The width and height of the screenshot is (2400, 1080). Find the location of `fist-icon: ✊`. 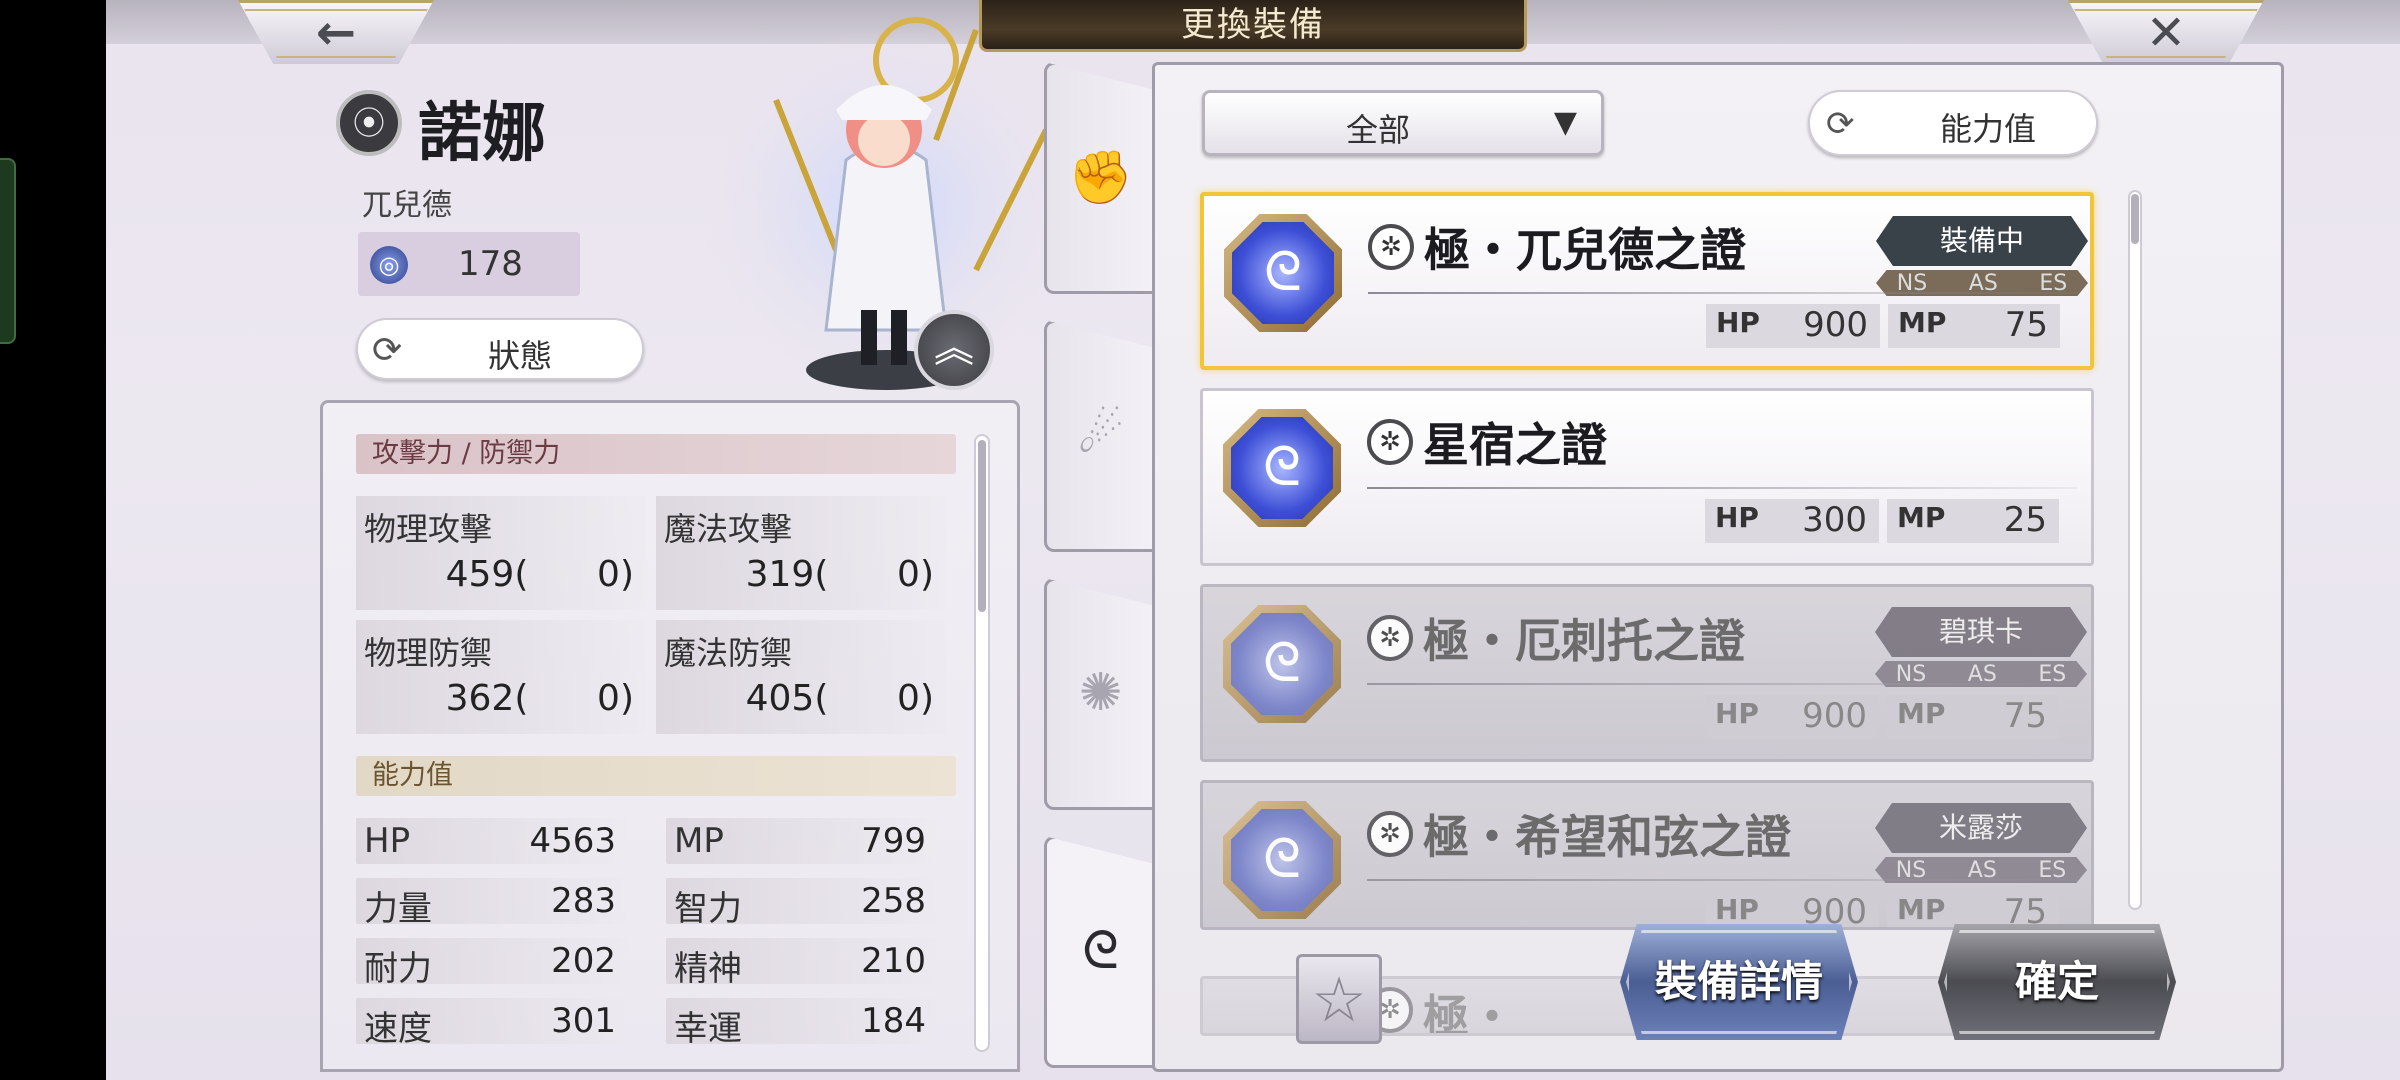

fist-icon: ✊ is located at coordinates (1100, 178).